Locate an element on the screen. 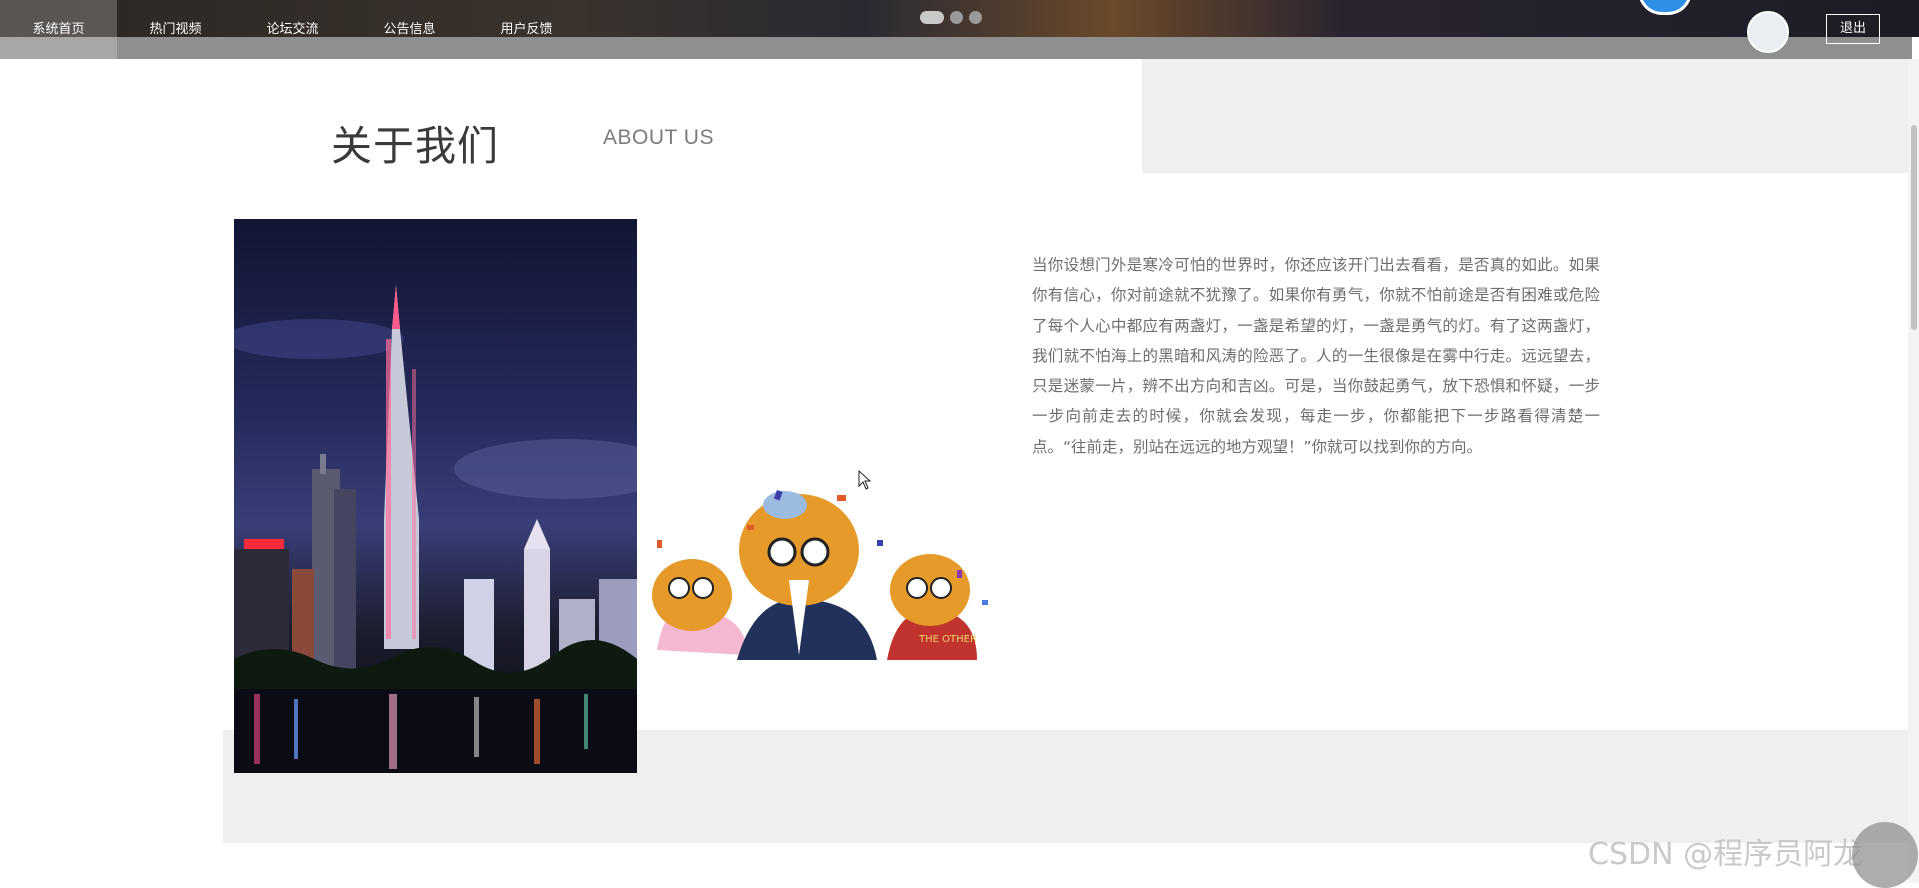  nav-item-announcements: 公告信息 is located at coordinates (409, 29).